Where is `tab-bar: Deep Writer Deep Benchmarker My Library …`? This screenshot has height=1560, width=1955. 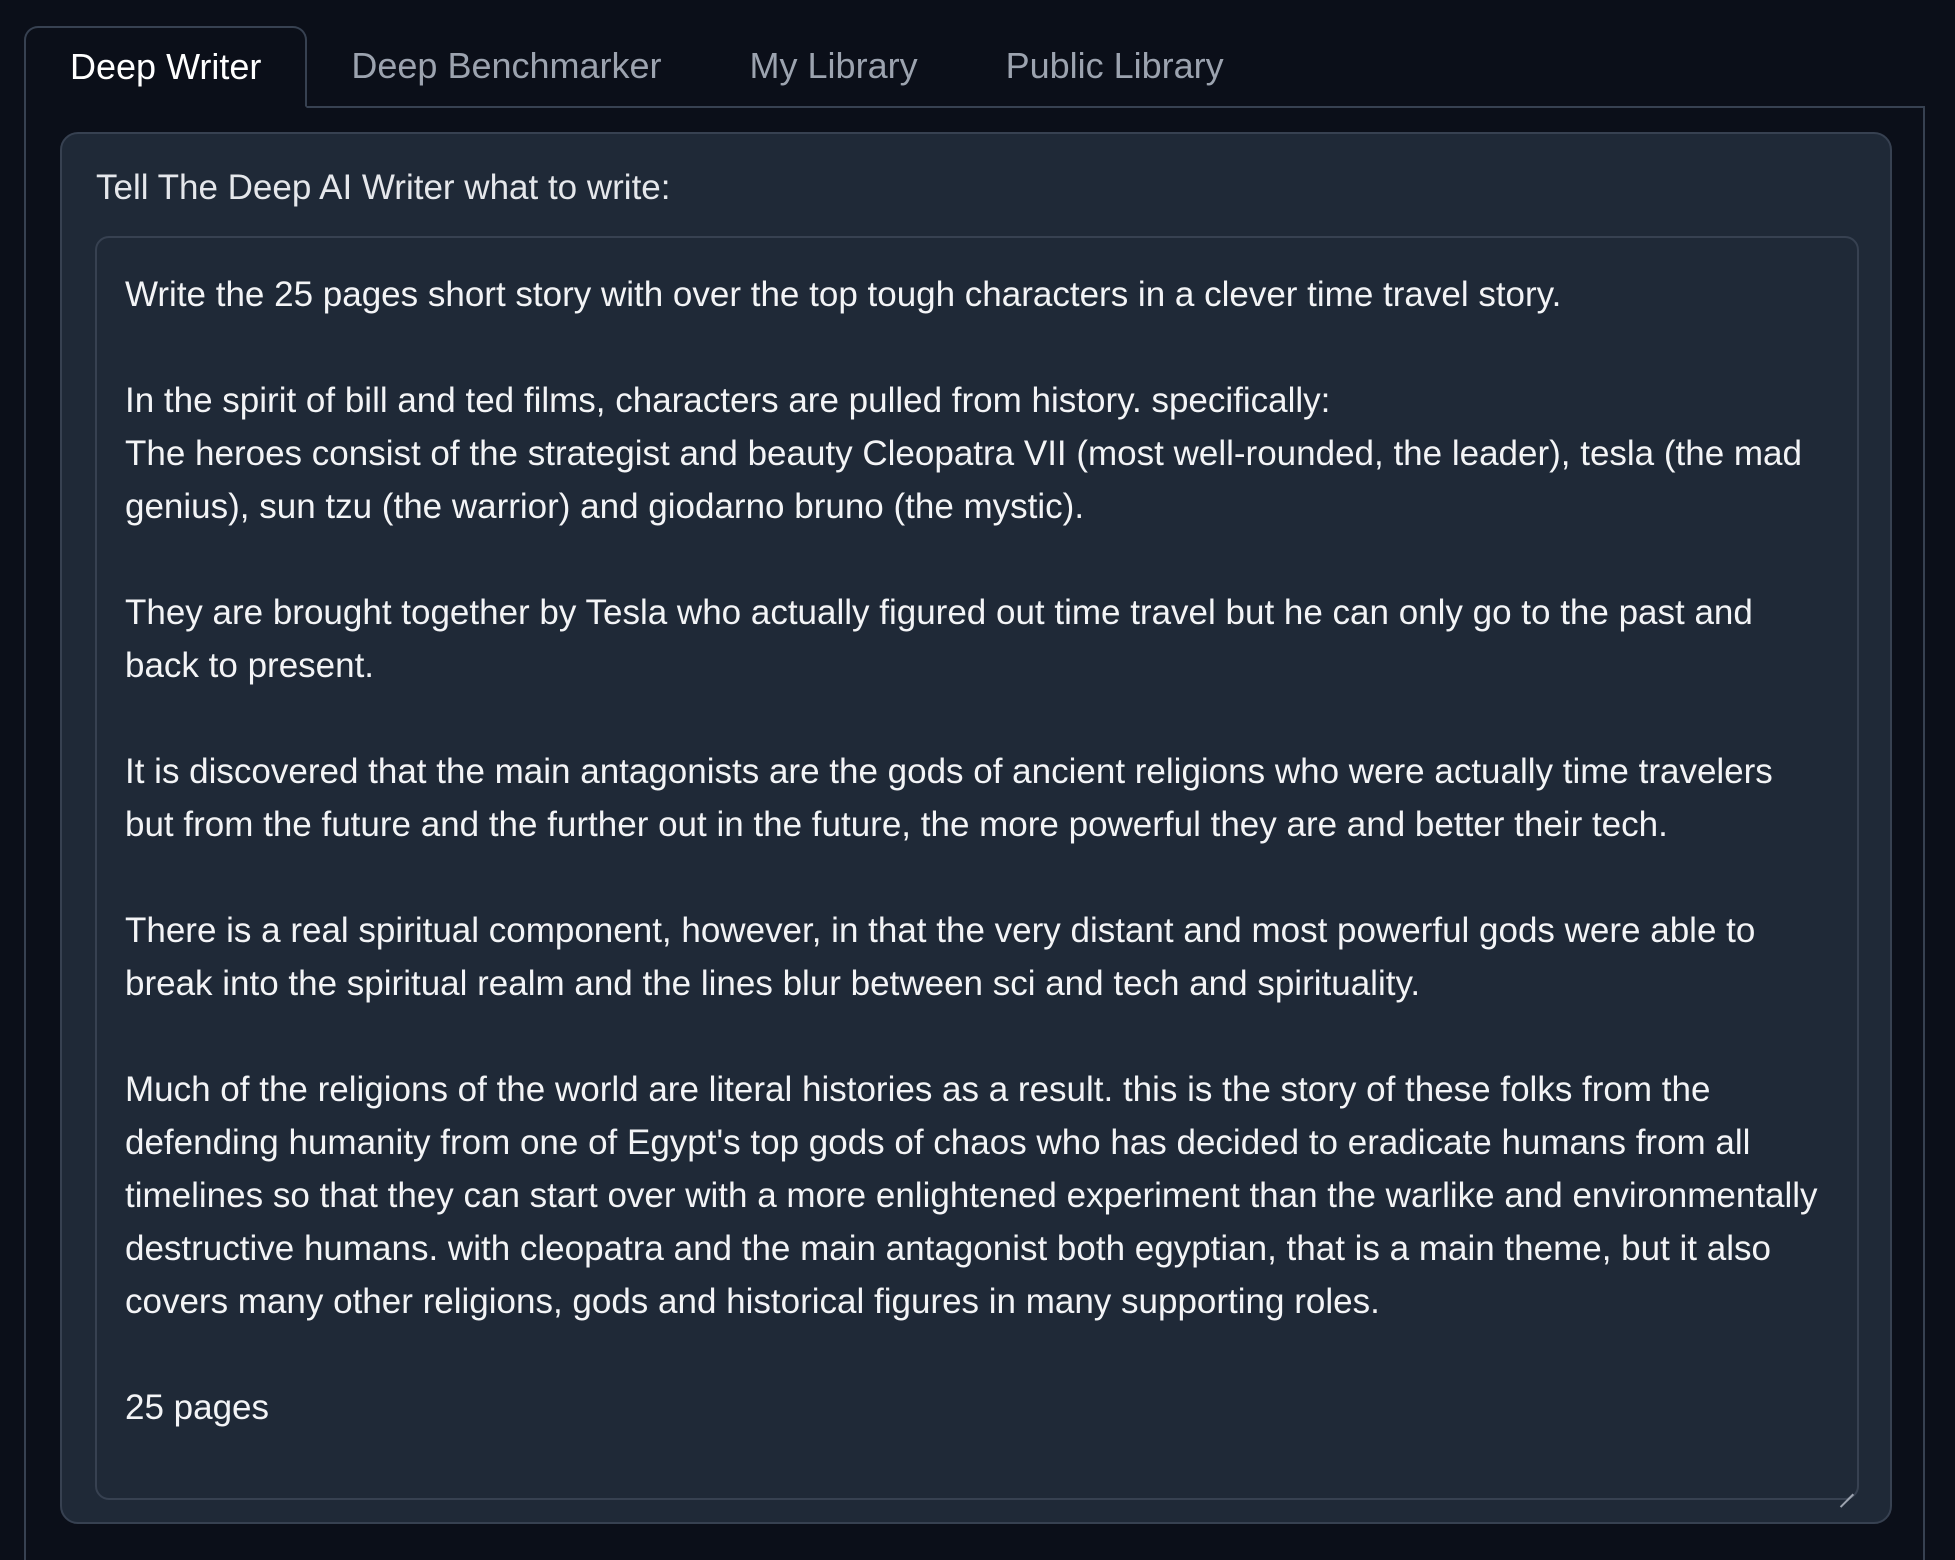
tab-bar: Deep Writer Deep Benchmarker My Library … is located at coordinates (974, 67).